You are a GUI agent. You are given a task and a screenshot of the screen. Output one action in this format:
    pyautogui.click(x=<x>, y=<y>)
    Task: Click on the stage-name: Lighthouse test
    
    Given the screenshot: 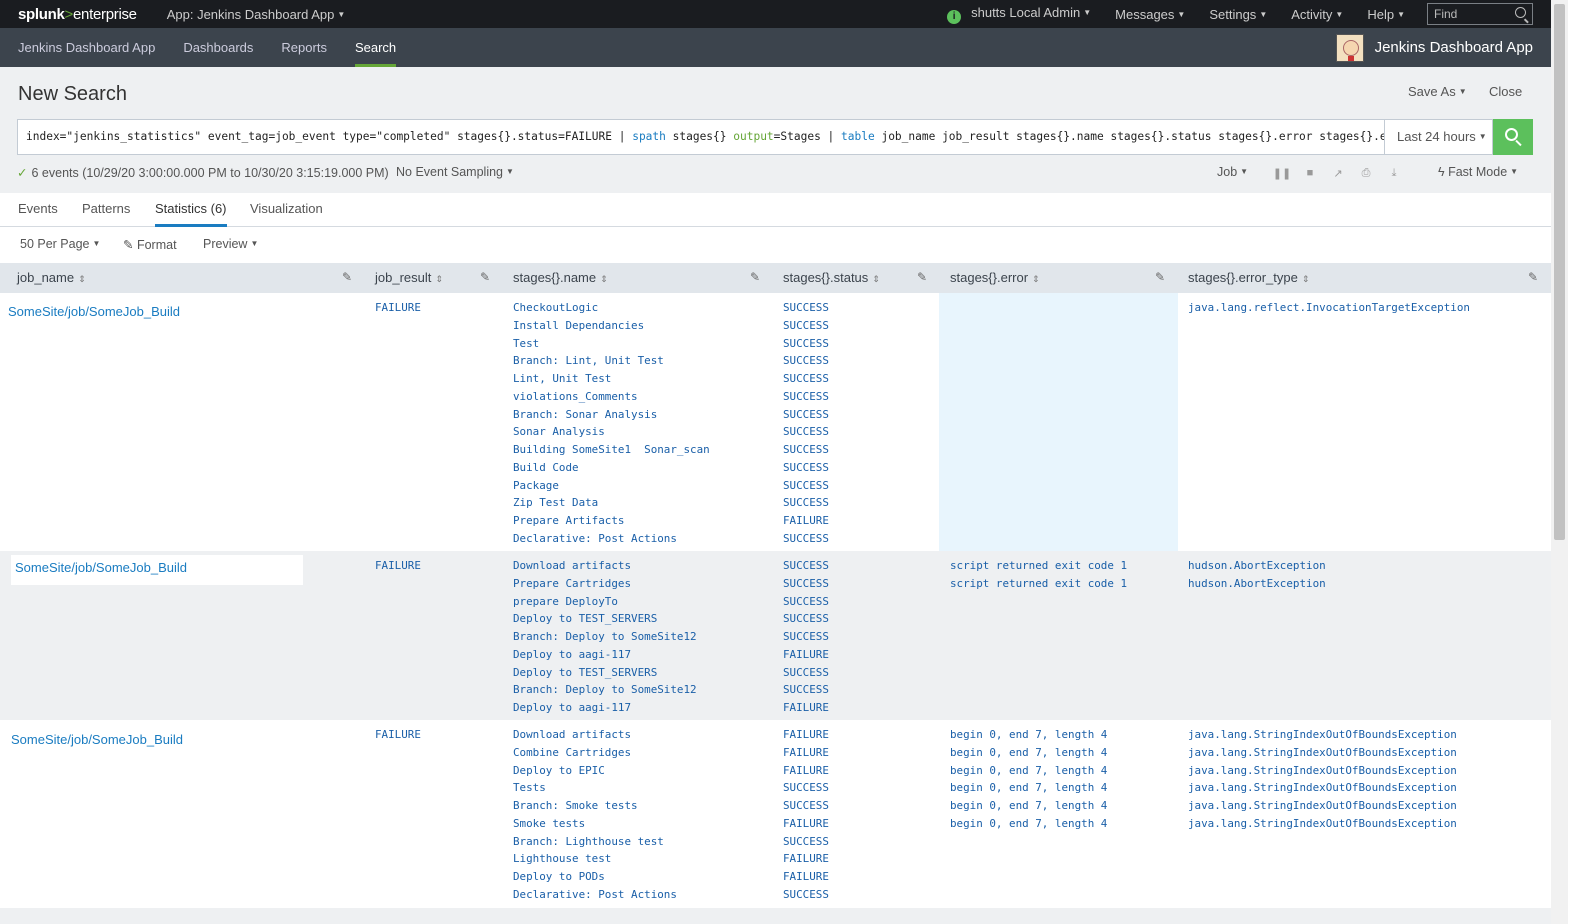 What is the action you would take?
    pyautogui.click(x=595, y=859)
    